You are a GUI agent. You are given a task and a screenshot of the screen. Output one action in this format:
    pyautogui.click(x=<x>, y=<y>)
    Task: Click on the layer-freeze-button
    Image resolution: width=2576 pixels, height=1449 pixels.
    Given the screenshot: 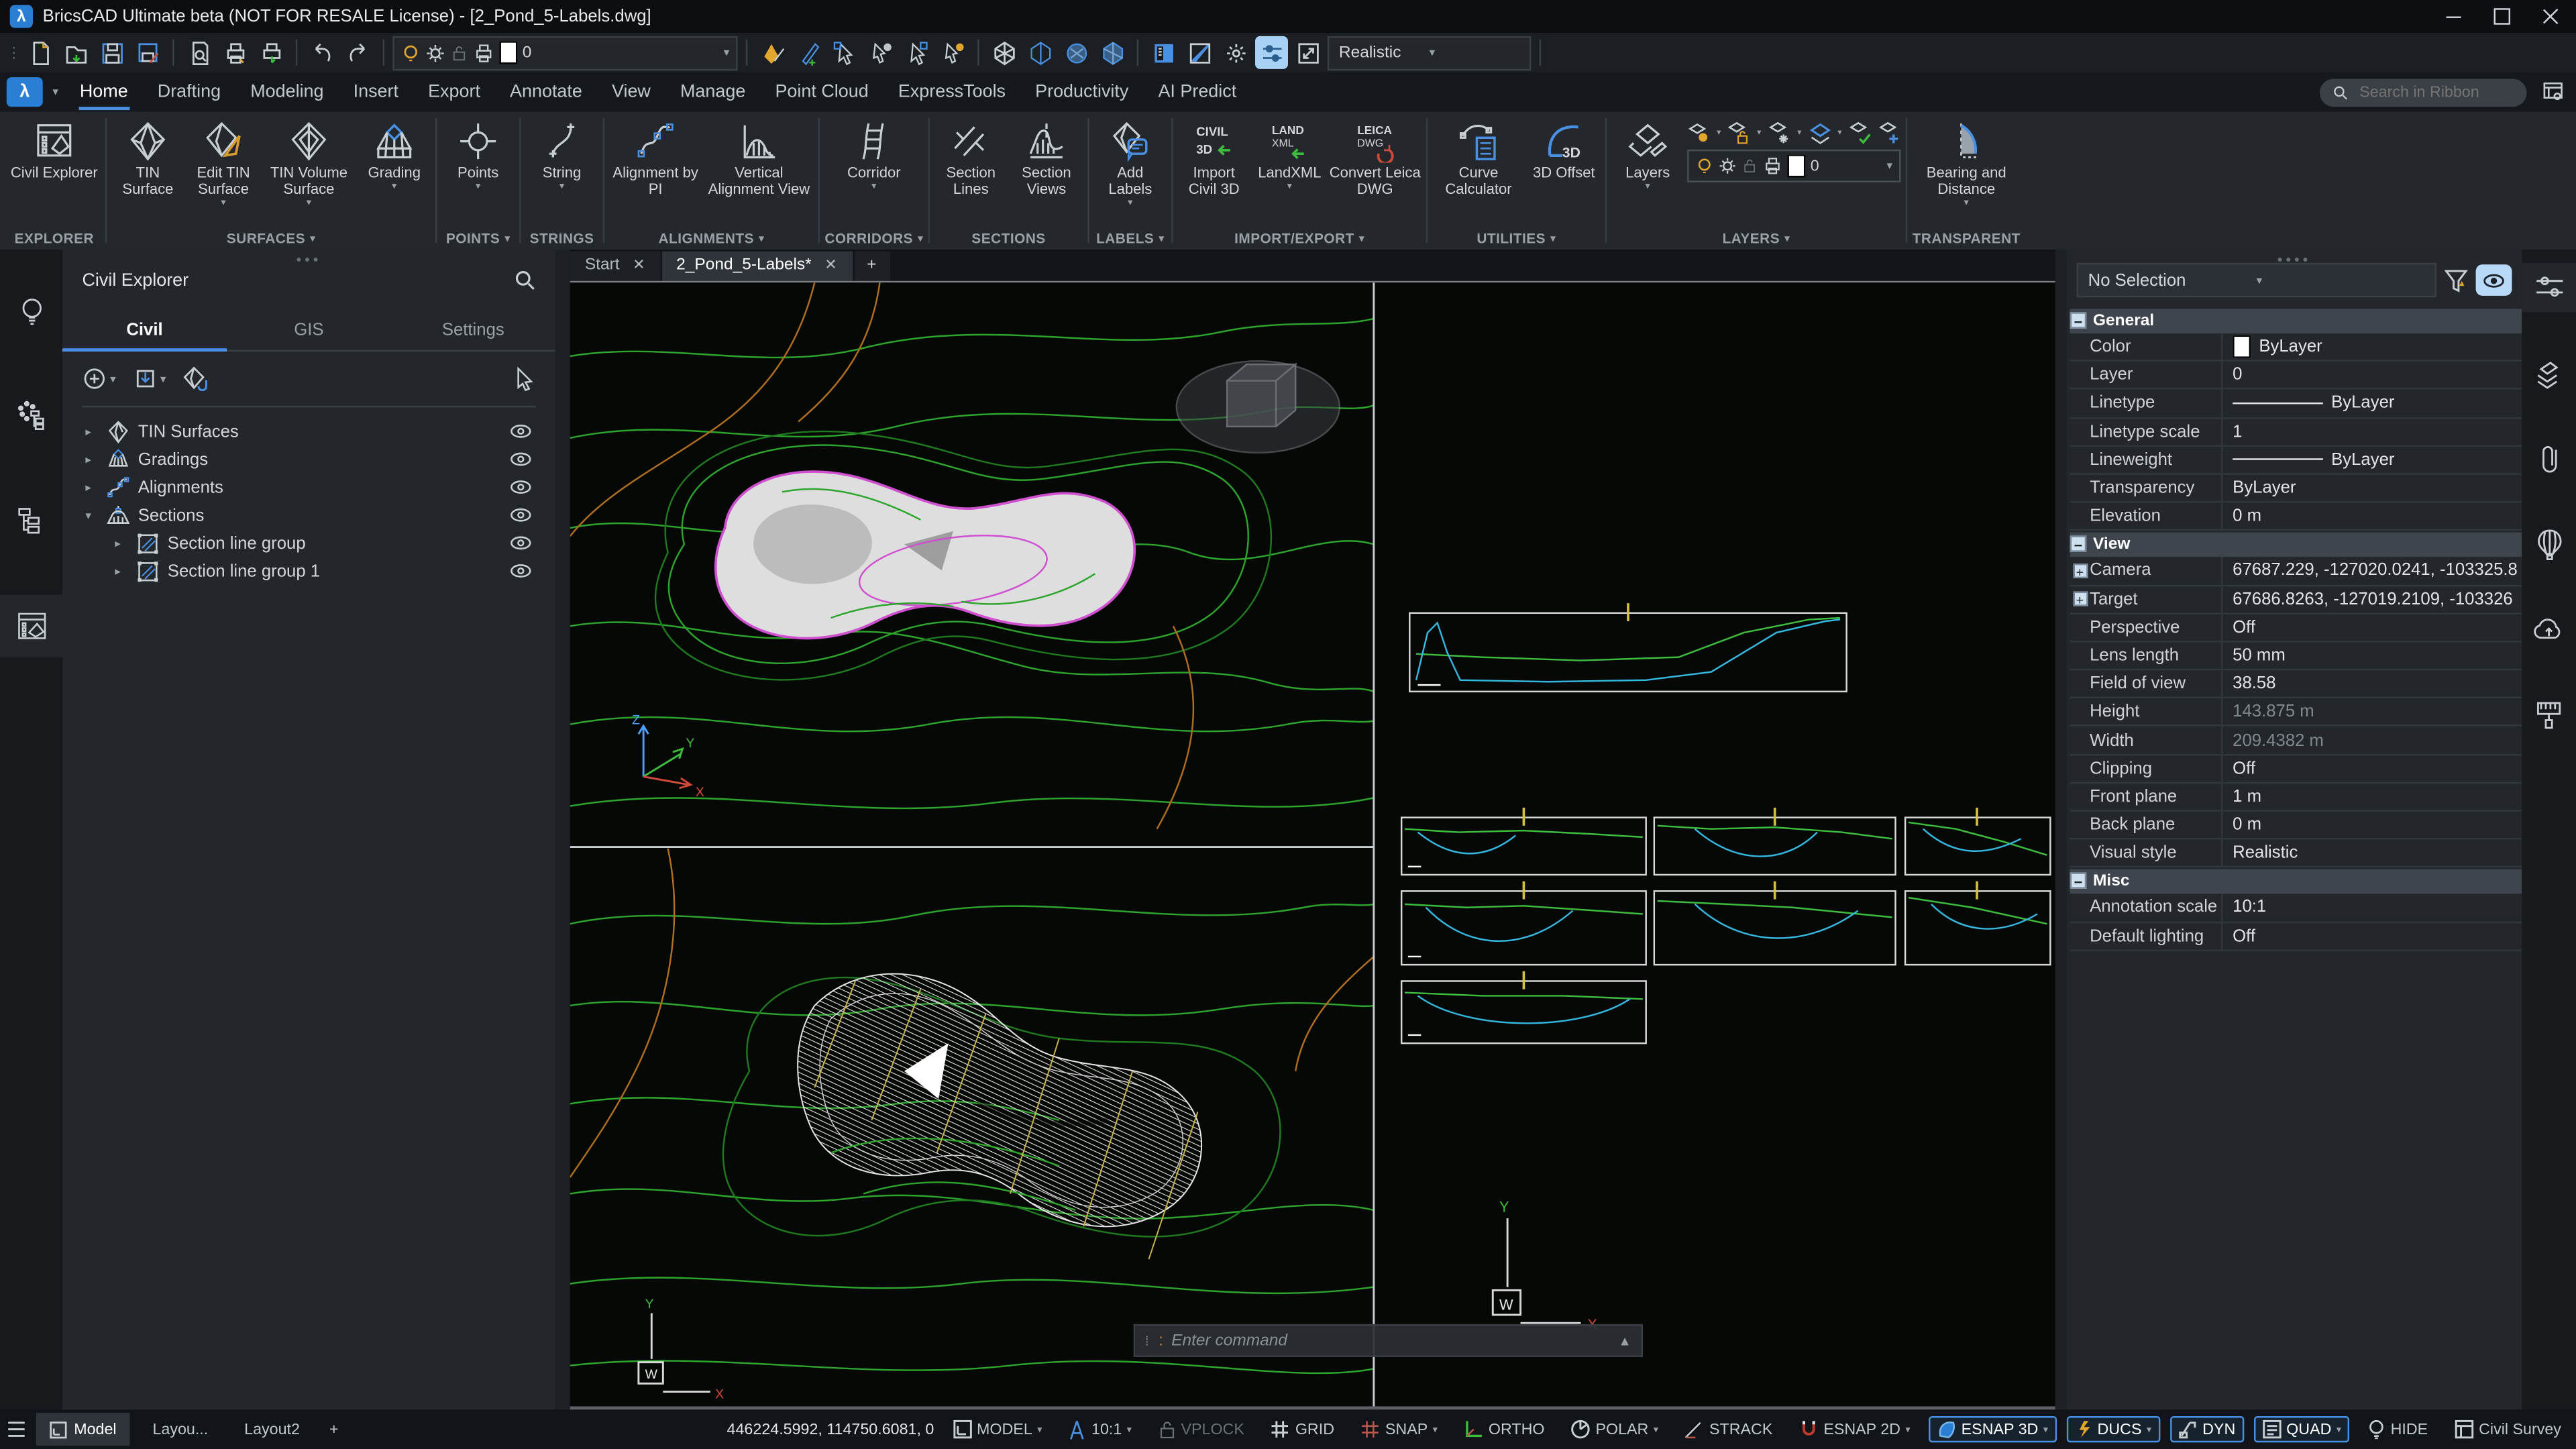 What is the action you would take?
    pyautogui.click(x=1779, y=132)
    